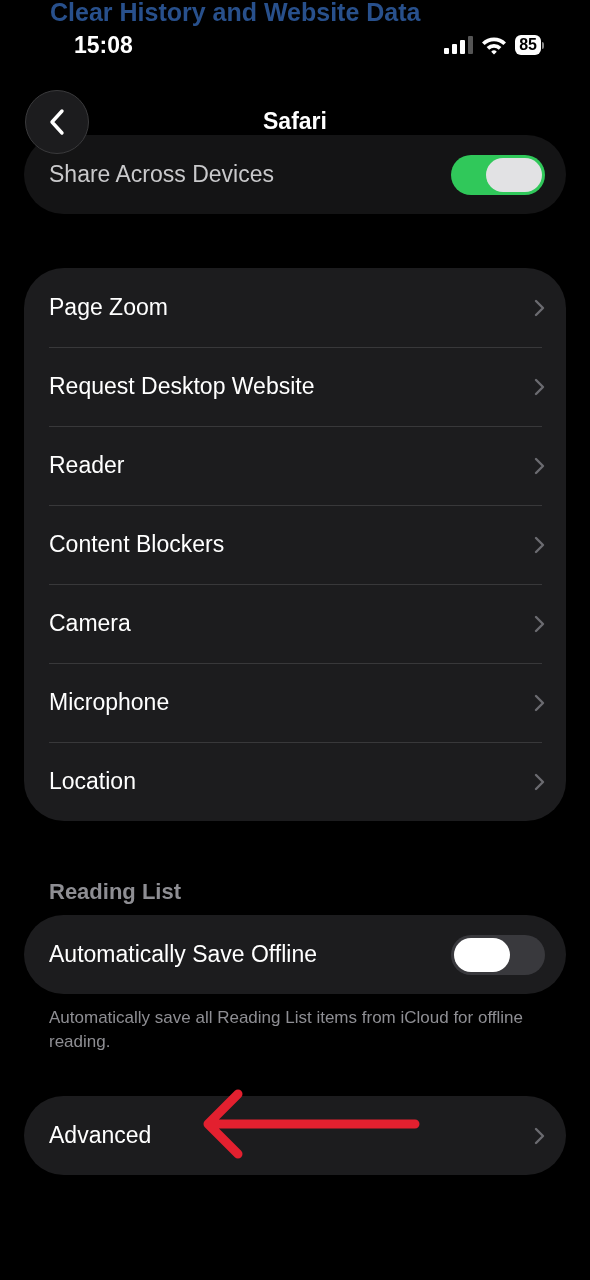  I want to click on section-header: Reading List, so click(115, 892).